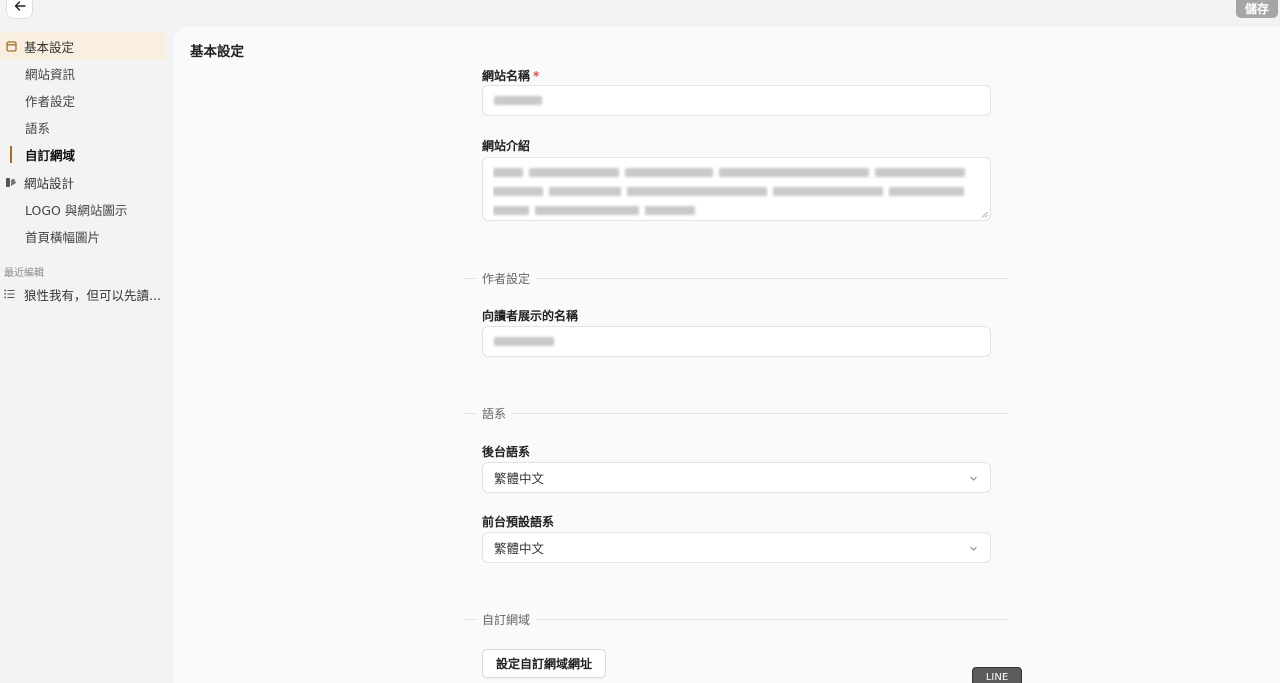  Describe the element at coordinates (506, 619) in the screenshot. I see `domain-section-title: 自訂網域` at that location.